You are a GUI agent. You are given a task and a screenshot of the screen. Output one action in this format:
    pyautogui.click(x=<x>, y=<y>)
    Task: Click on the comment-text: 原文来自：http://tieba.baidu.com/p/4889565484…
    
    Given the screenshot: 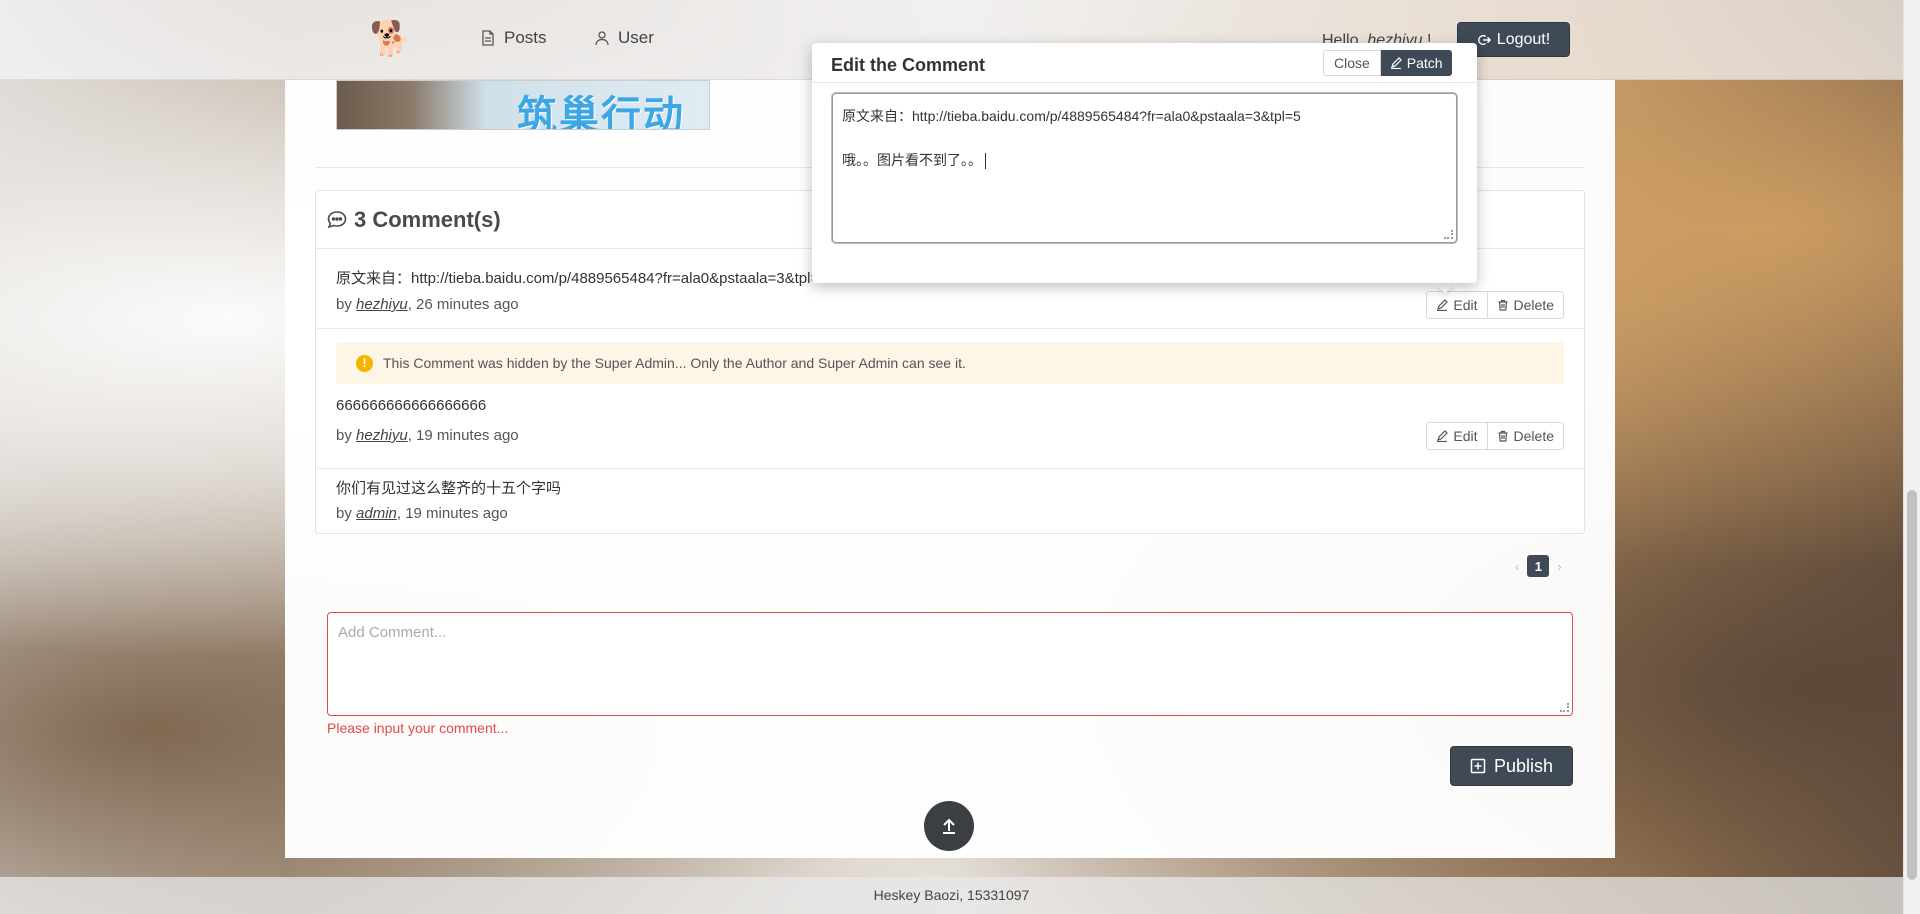 What is the action you would take?
    pyautogui.click(x=582, y=278)
    